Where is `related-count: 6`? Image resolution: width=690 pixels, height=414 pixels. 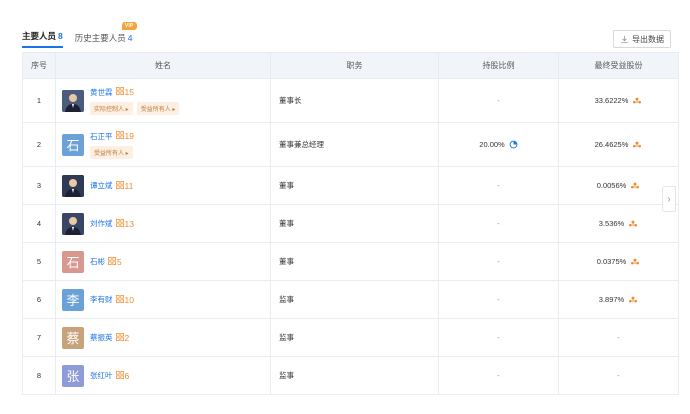
related-count: 6 is located at coordinates (127, 376).